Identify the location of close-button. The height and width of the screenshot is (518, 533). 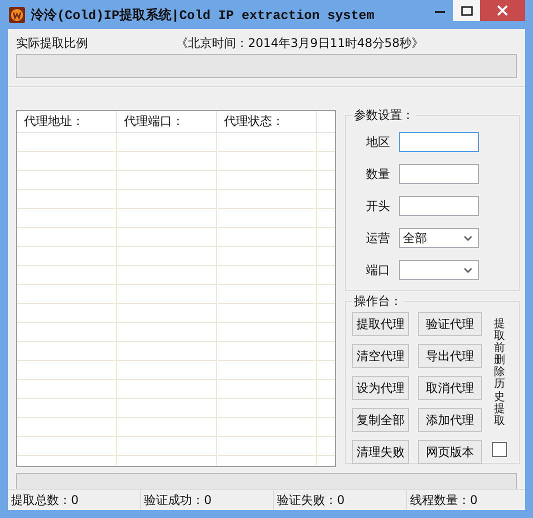
(502, 10).